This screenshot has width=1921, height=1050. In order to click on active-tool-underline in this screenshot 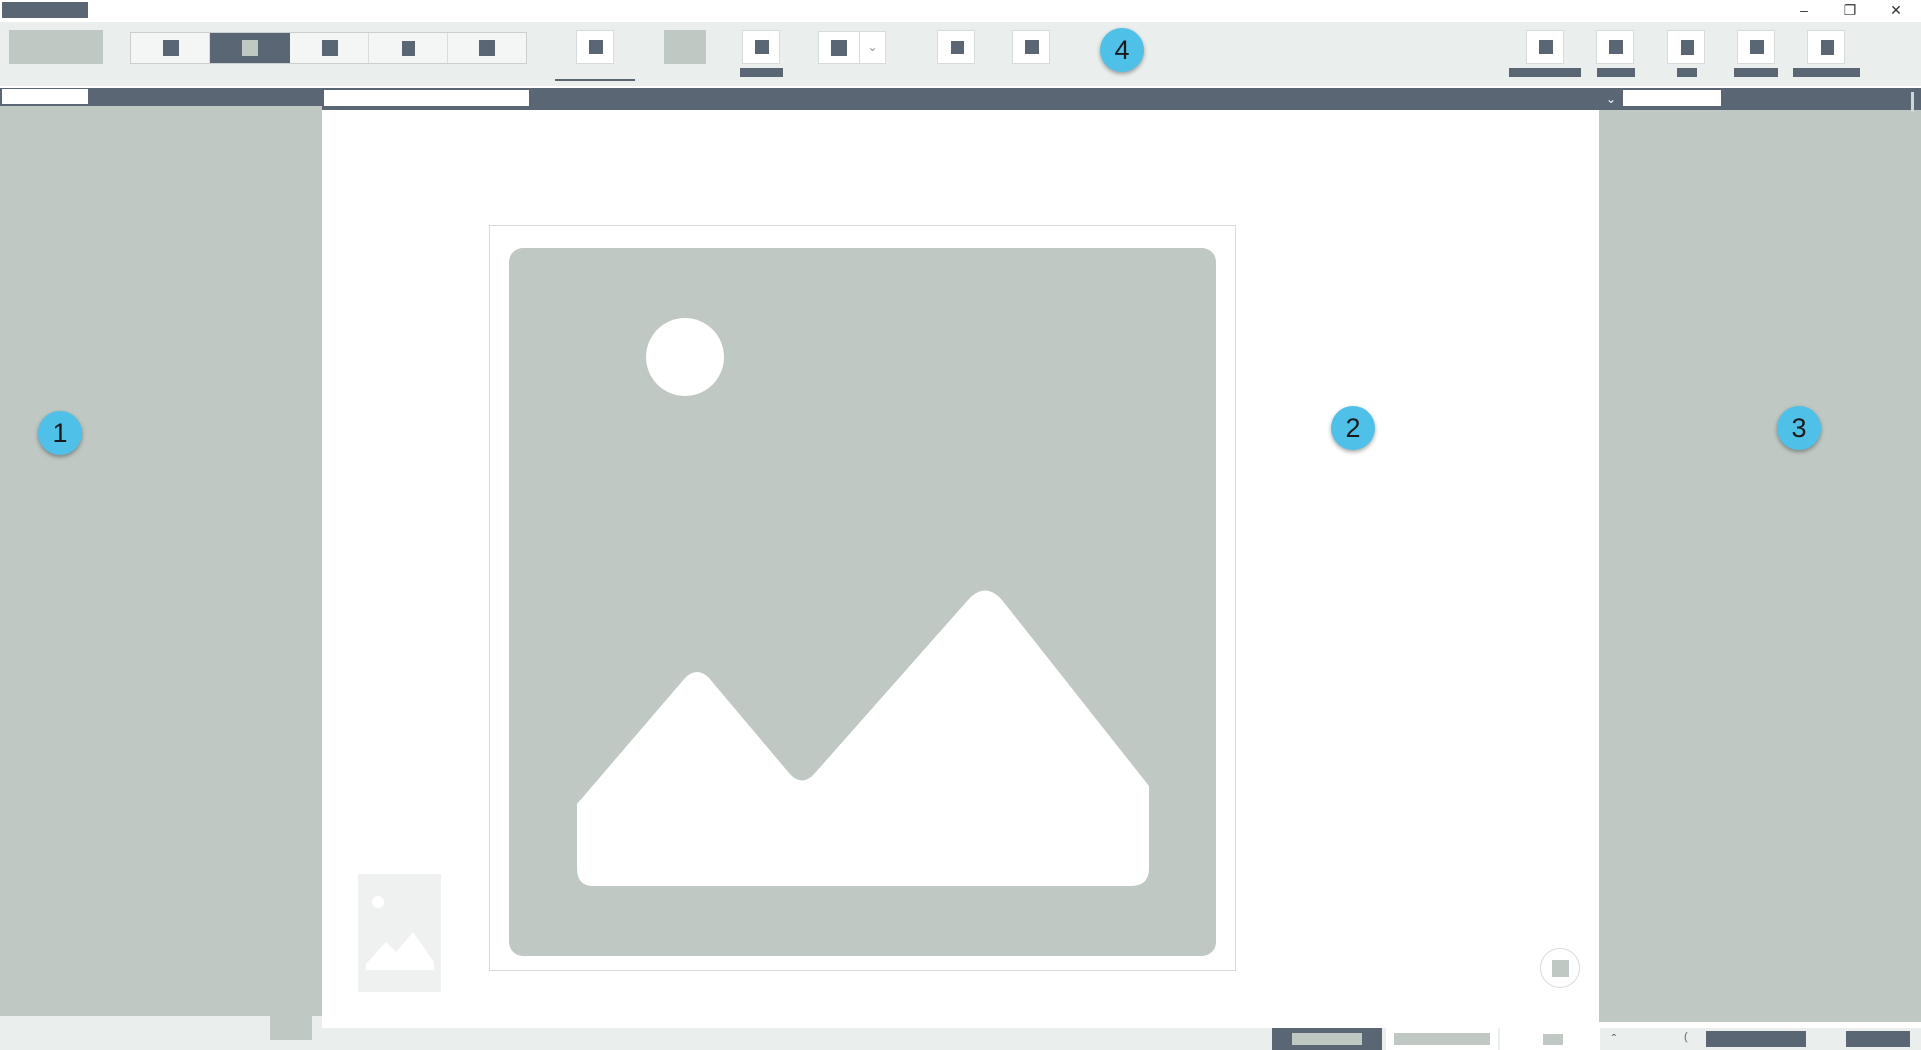, I will do `click(595, 80)`.